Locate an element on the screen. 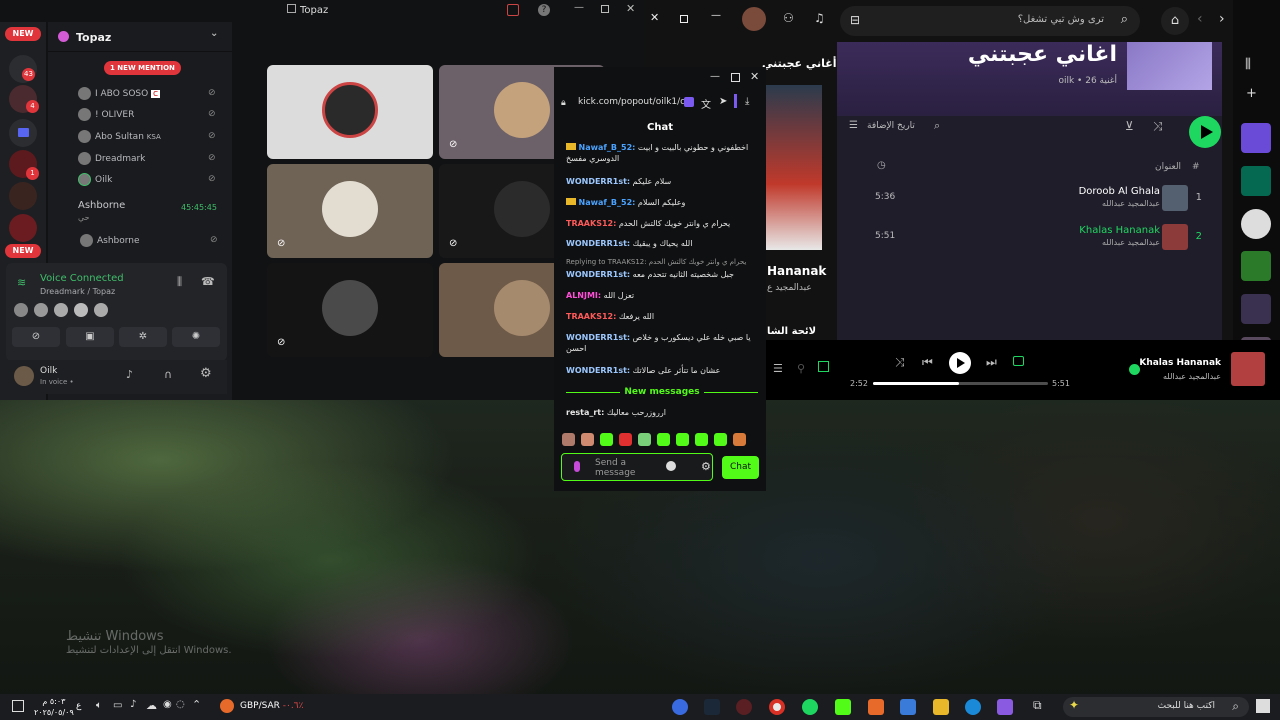 Image resolution: width=1280 pixels, height=720 pixels. chevron-right-icon: › is located at coordinates (1222, 19).